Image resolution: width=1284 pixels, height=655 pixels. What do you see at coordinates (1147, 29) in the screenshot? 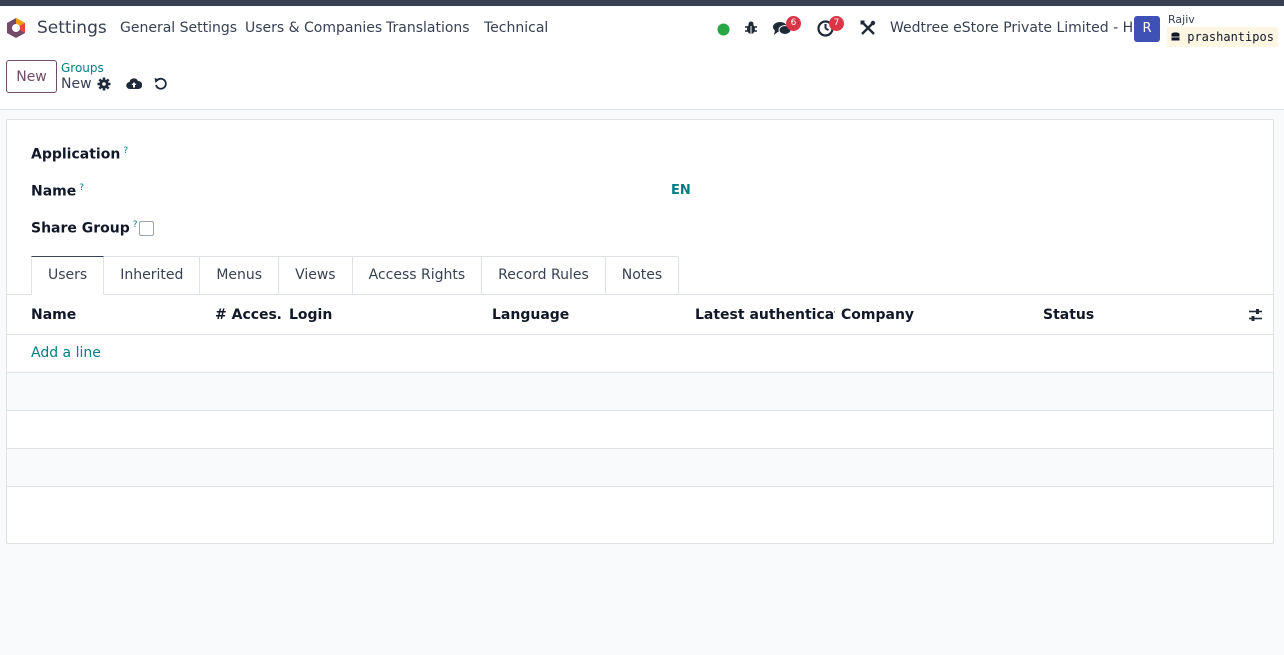
I see `user-avatar: R` at bounding box center [1147, 29].